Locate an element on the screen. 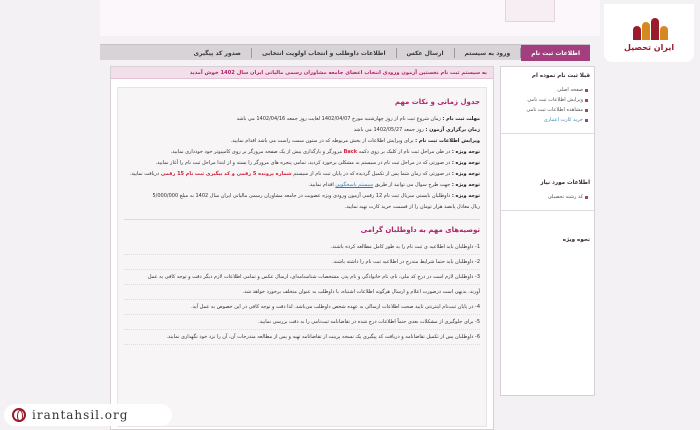  nav-item-send-photo: ارسال عکس is located at coordinates (425, 53).